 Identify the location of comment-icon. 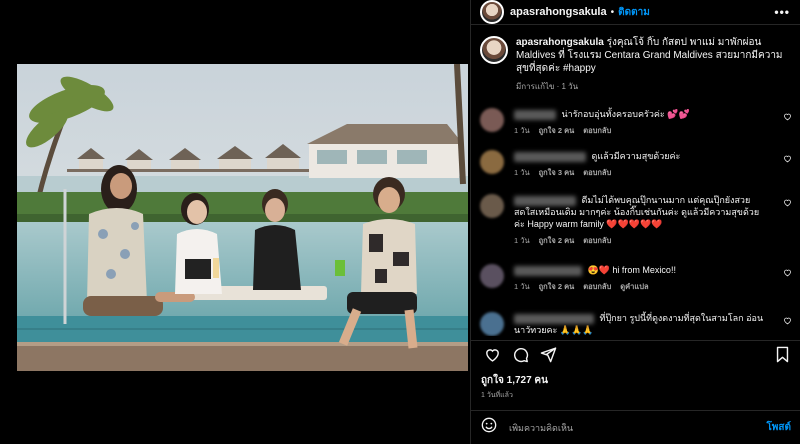
(520, 355).